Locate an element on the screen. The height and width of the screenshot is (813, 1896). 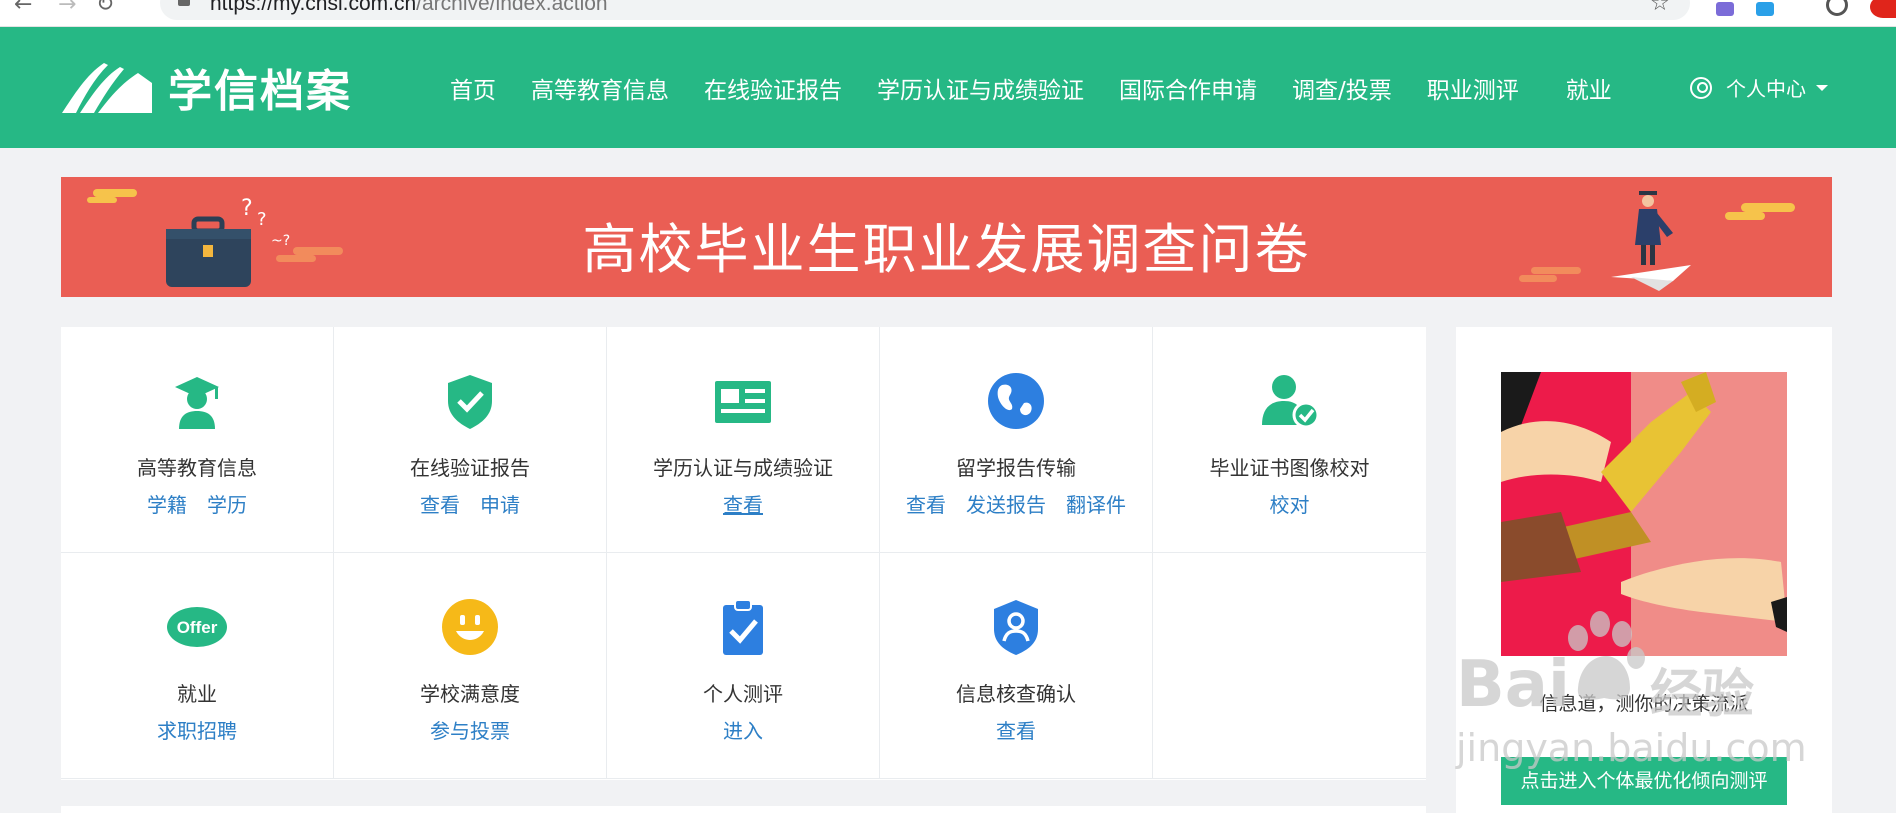
service-card-employment: Offer 就业 求职招聘 is located at coordinates (197, 666).